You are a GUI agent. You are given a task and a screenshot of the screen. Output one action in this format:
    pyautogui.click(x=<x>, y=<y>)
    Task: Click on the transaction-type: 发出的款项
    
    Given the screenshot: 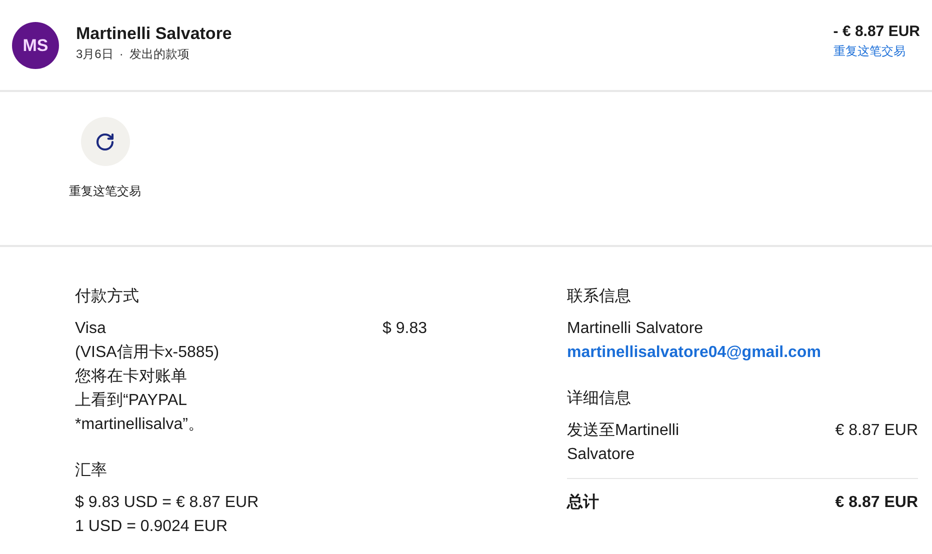 What is the action you would take?
    pyautogui.click(x=159, y=54)
    